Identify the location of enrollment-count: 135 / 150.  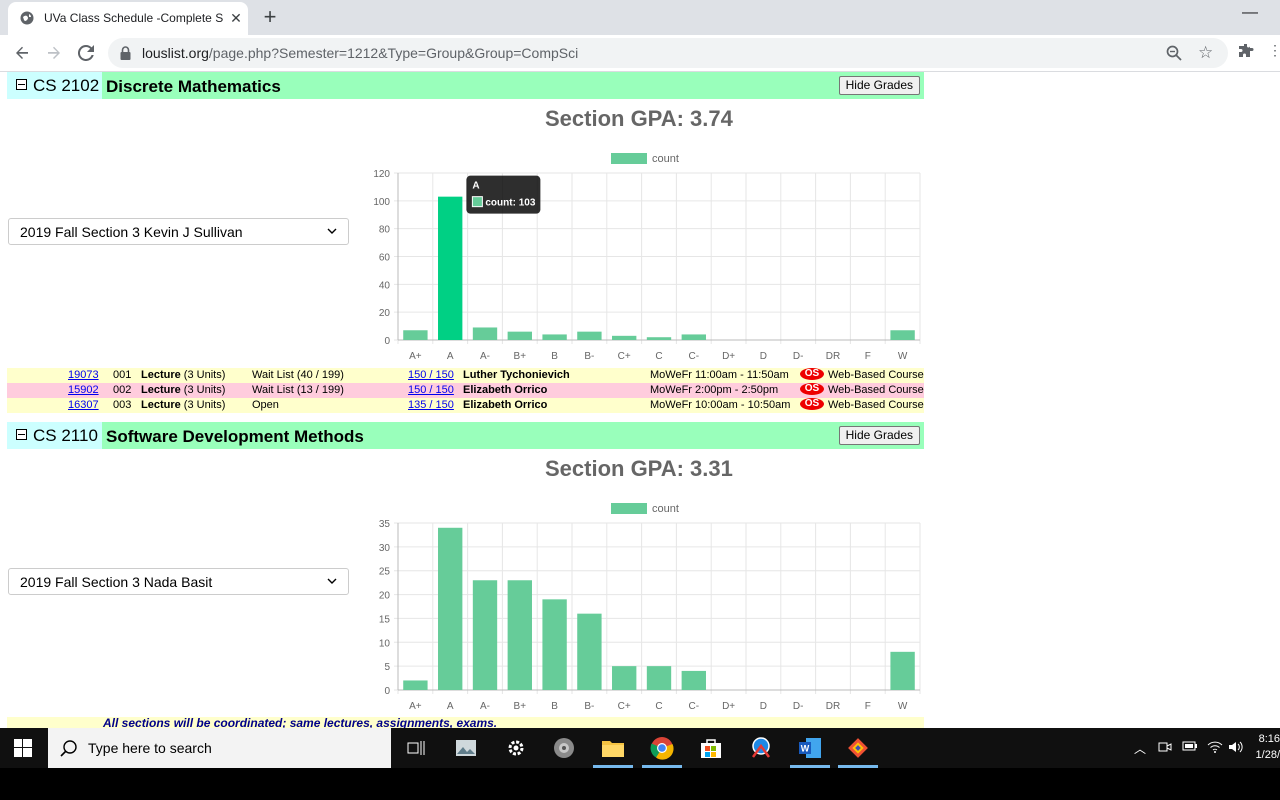
(431, 405).